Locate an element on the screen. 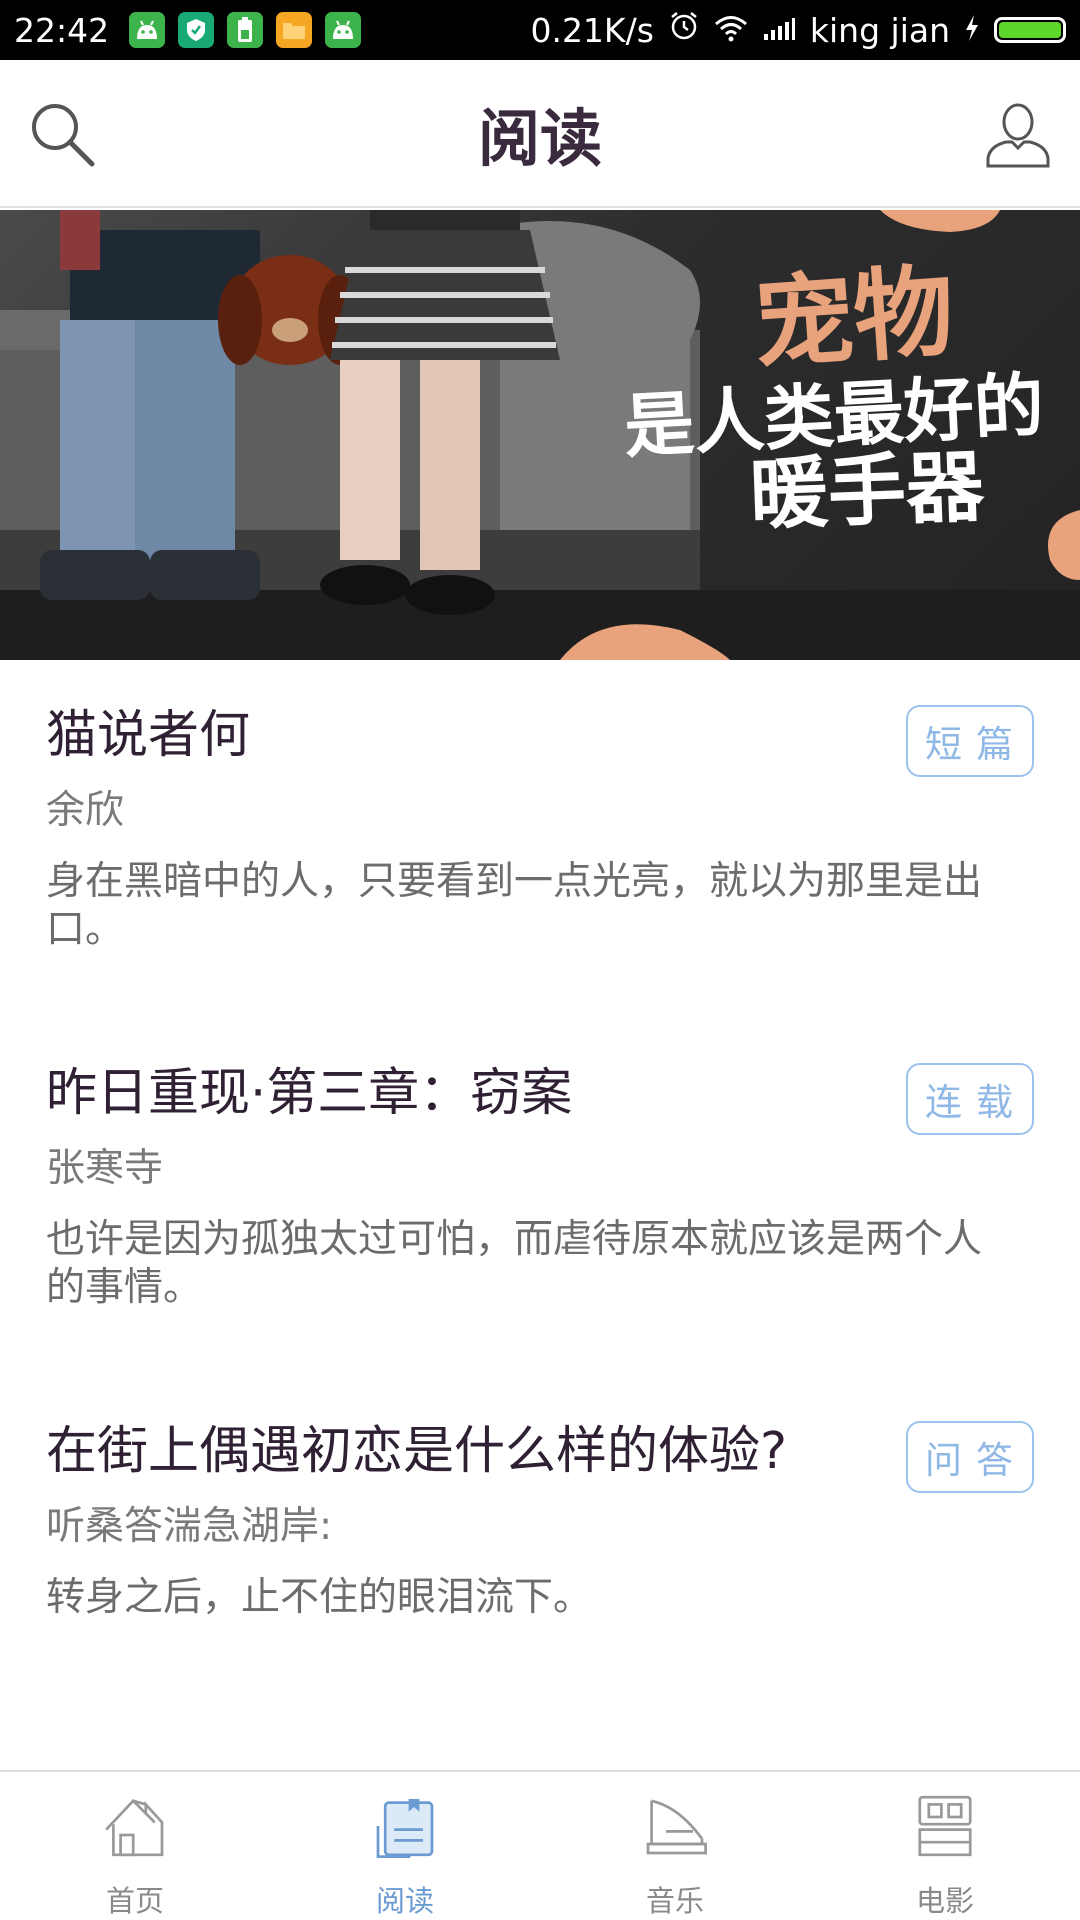 This screenshot has width=1080, height=1920. bottom-nav: 首页 阅读 音乐 电影 is located at coordinates (540, 1845).